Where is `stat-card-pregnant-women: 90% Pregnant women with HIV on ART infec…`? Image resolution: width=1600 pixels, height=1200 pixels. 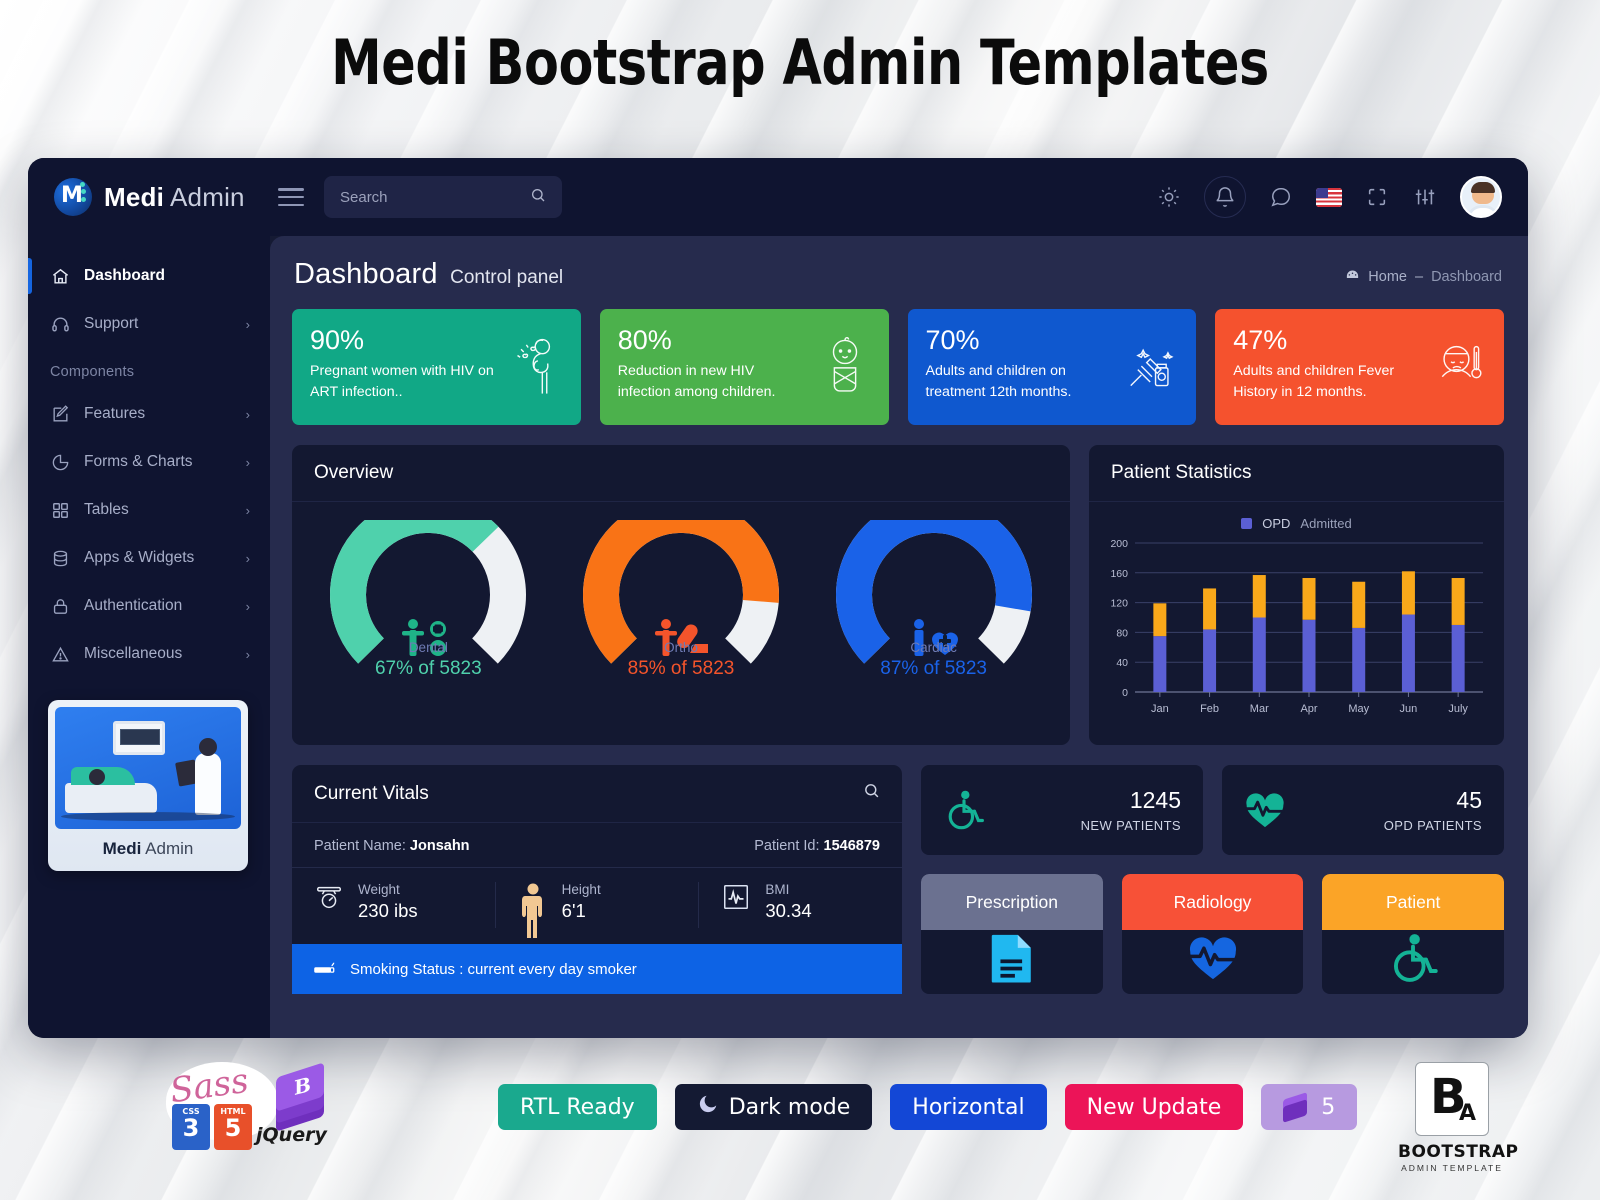 stat-card-pregnant-women: 90% Pregnant women with HIV on ART infec… is located at coordinates (436, 367).